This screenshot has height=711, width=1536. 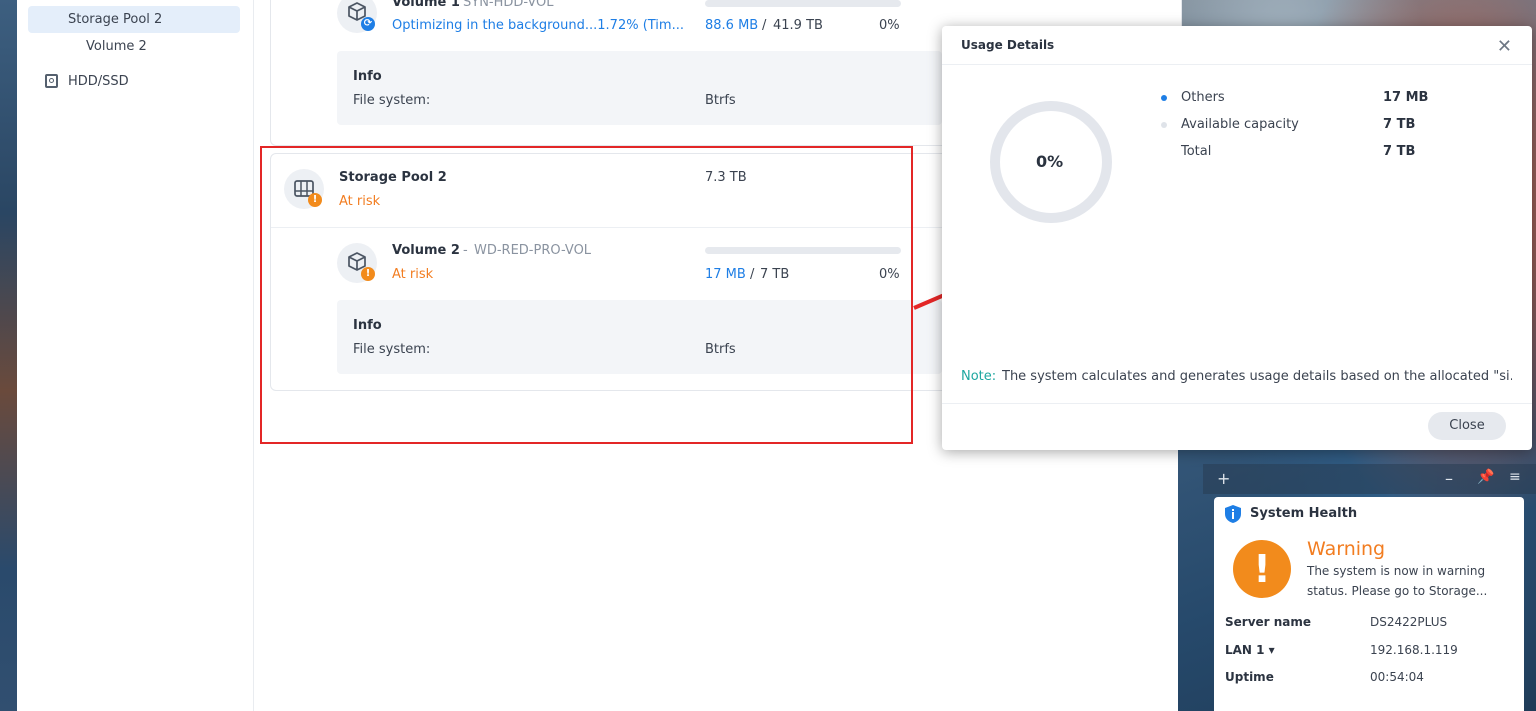 What do you see at coordinates (1369, 479) in the screenshot?
I see `widget-toolbar: + – 📌 ≡` at bounding box center [1369, 479].